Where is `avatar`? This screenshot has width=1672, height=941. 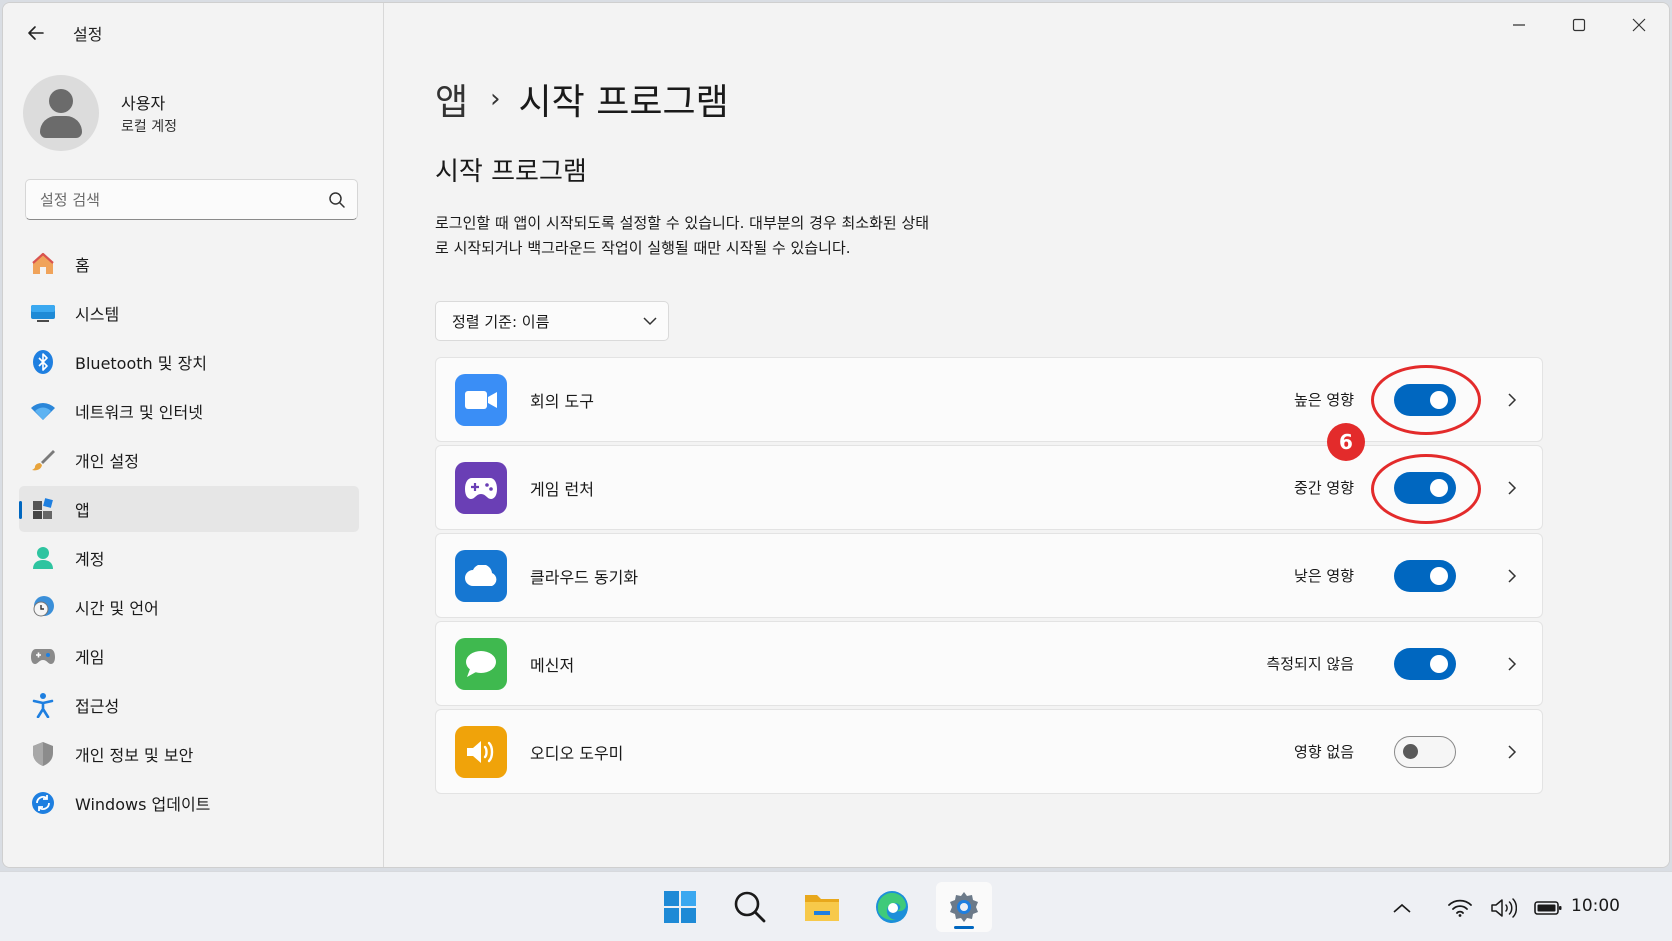
avatar is located at coordinates (61, 113).